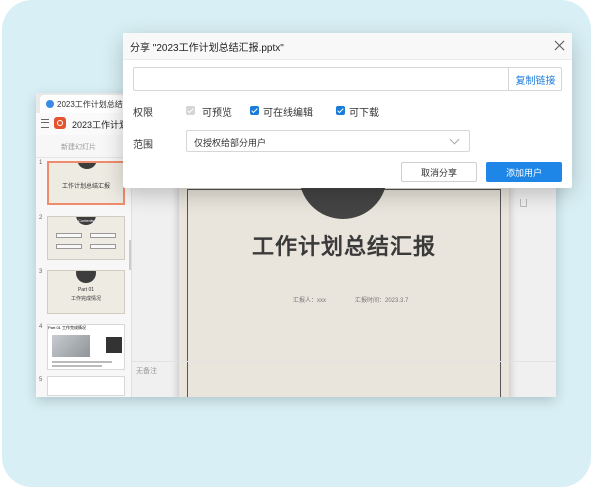 The image size is (615, 491). Describe the element at coordinates (230, 143) in the screenshot. I see `scope-select-value: 仅授权给部分用户` at that location.